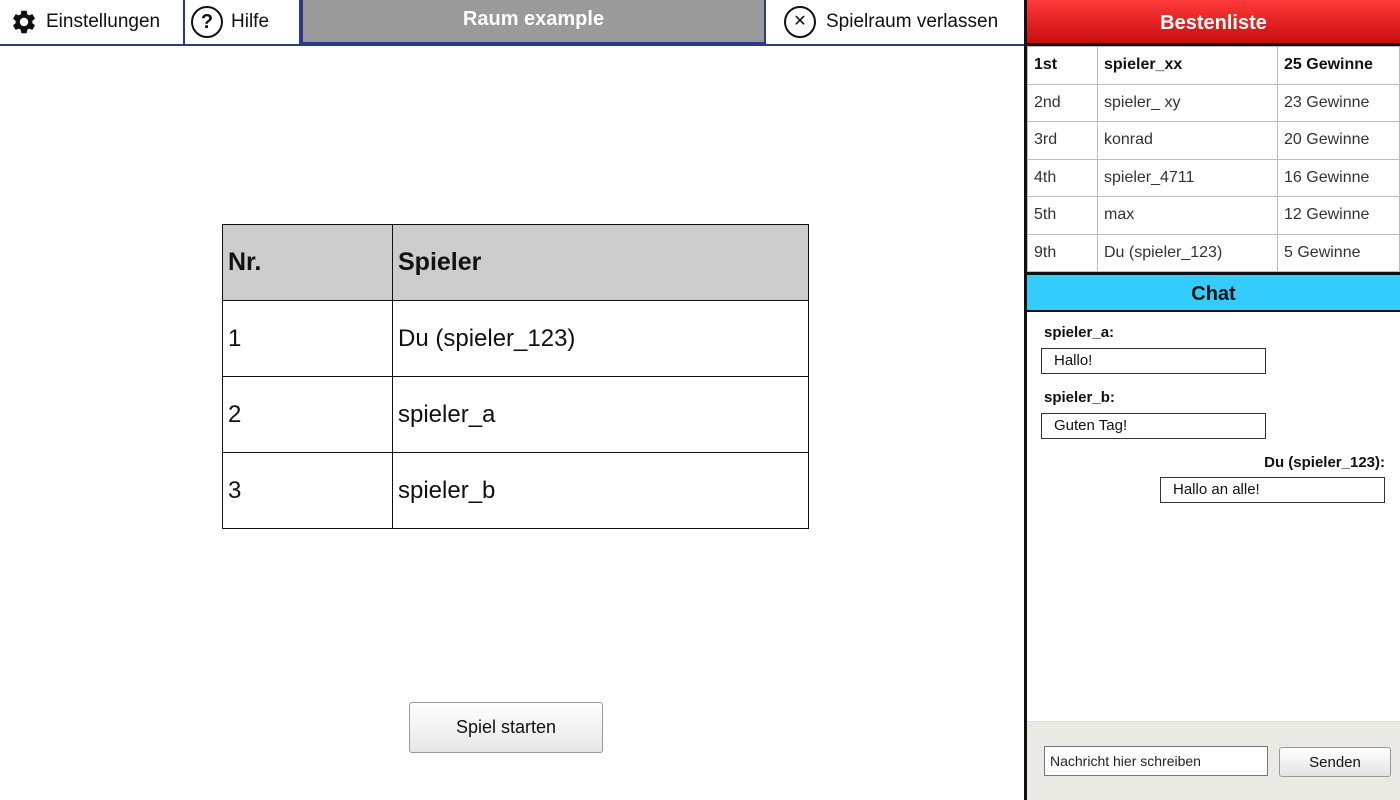 This screenshot has height=800, width=1400. I want to click on leaderboard-rank: 2nd, so click(1062, 102).